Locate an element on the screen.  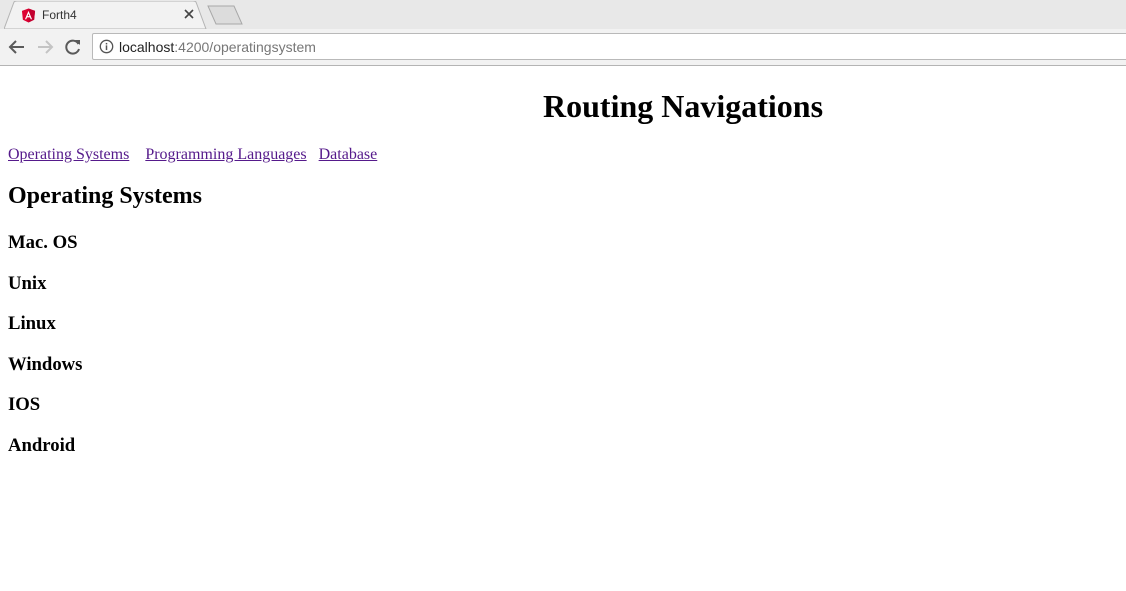
forward-arrow-icon is located at coordinates (45, 47).